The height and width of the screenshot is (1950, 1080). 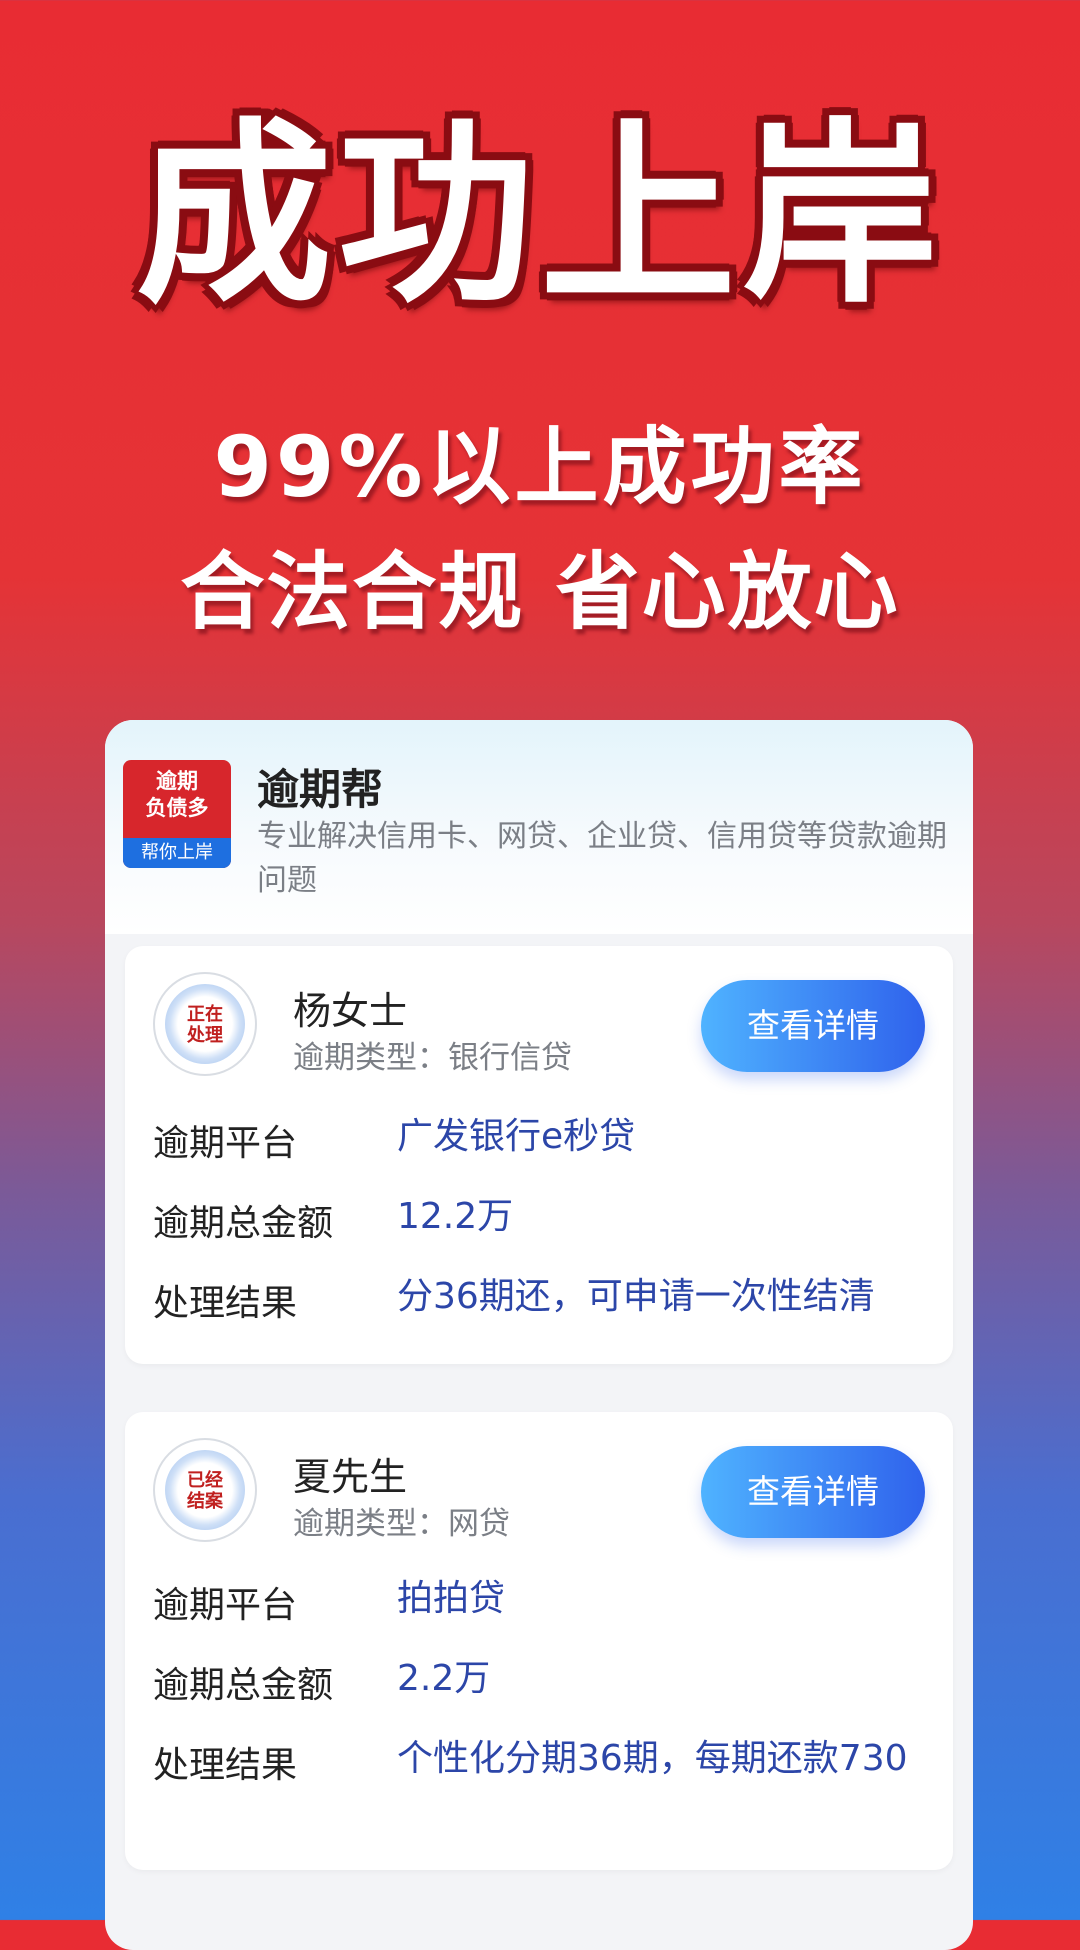 I want to click on overdue-type: 逾期类型：银行信贷, so click(x=432, y=1058).